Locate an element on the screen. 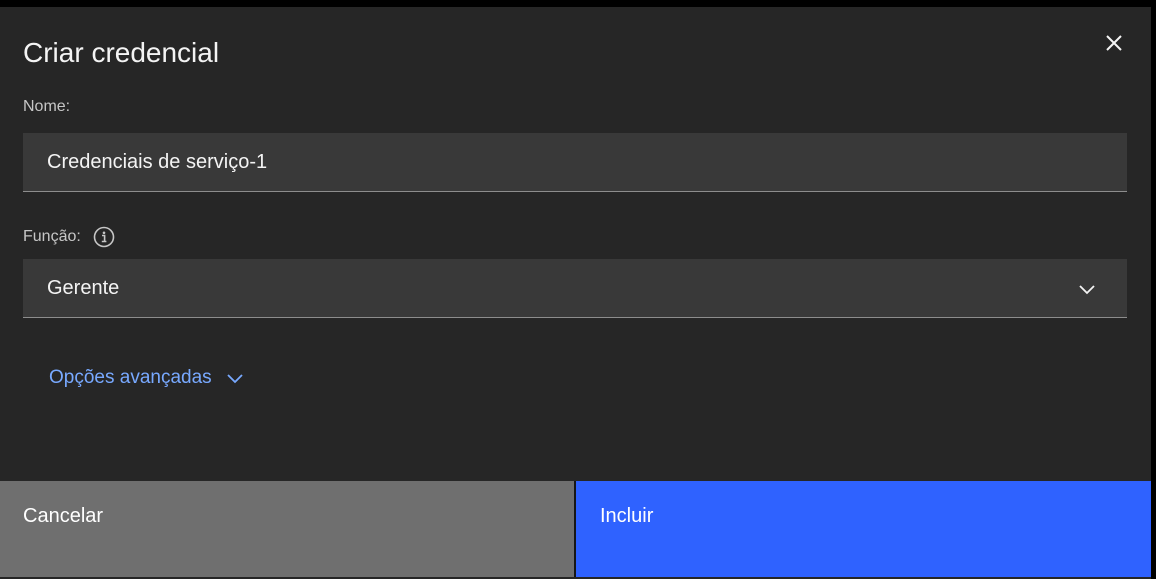 Image resolution: width=1156 pixels, height=579 pixels. role-select: Gerente is located at coordinates (575, 288).